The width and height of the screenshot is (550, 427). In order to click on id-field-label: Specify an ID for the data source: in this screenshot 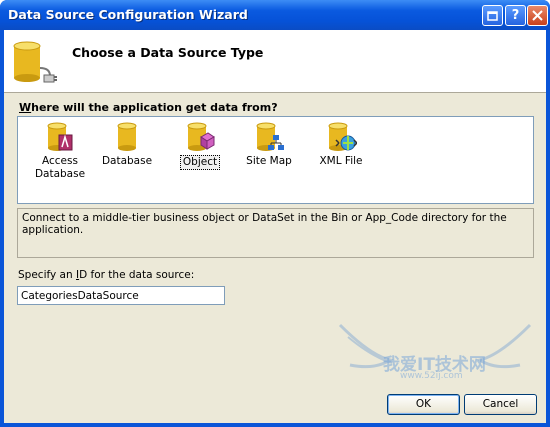, I will do `click(106, 275)`.